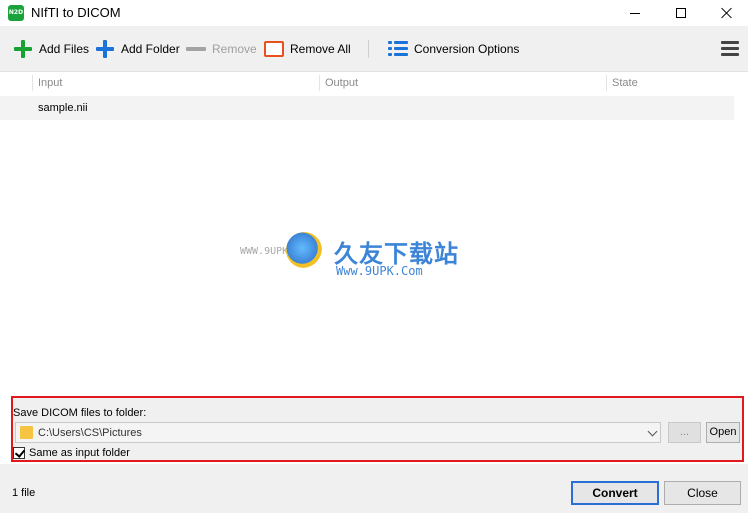 This screenshot has height=513, width=748. What do you see at coordinates (24, 493) in the screenshot?
I see `file-count: 1 file` at bounding box center [24, 493].